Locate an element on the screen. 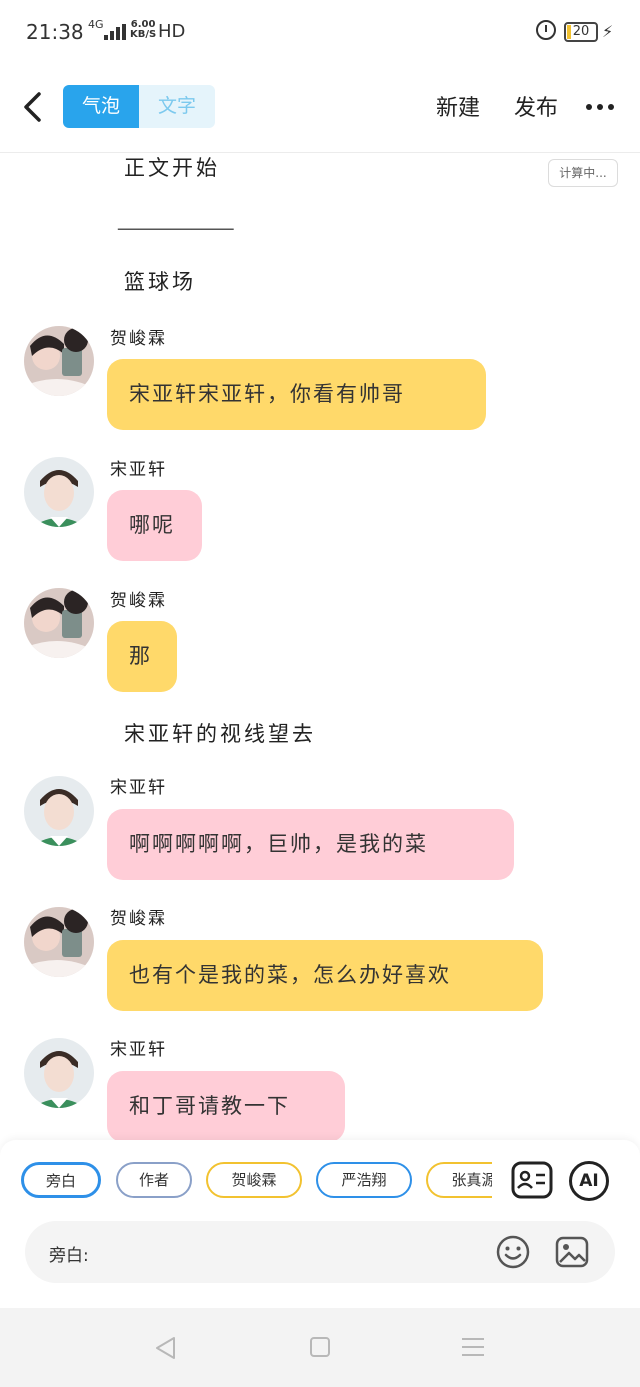  battery-icon: 20 is located at coordinates (581, 32).